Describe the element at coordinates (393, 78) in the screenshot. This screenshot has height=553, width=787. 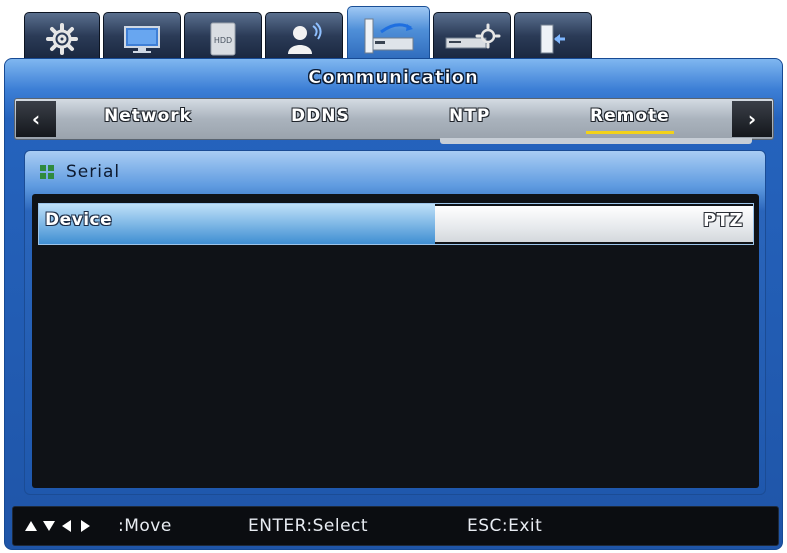
I see `page-title: Communication` at that location.